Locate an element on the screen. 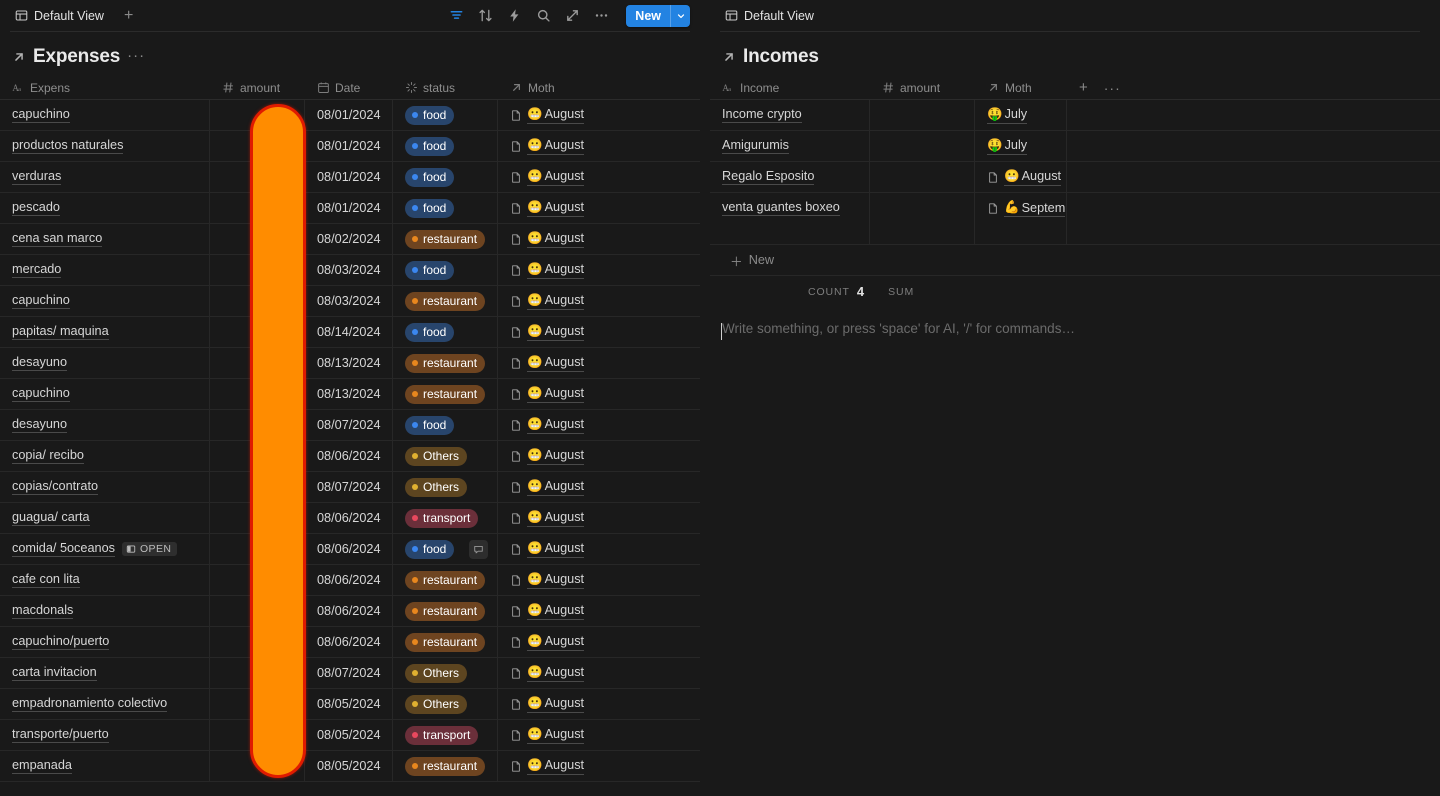 Image resolution: width=1440 pixels, height=796 pixels. column-header-amount: amount is located at coordinates (922, 87).